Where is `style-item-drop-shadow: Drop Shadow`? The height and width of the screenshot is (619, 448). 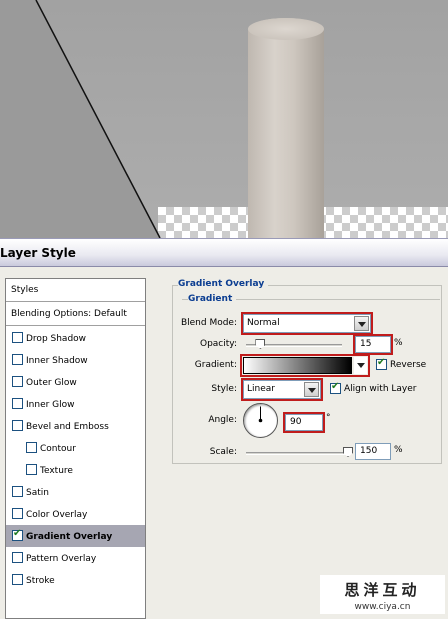
style-item-drop-shadow: Drop Shadow is located at coordinates (75, 338).